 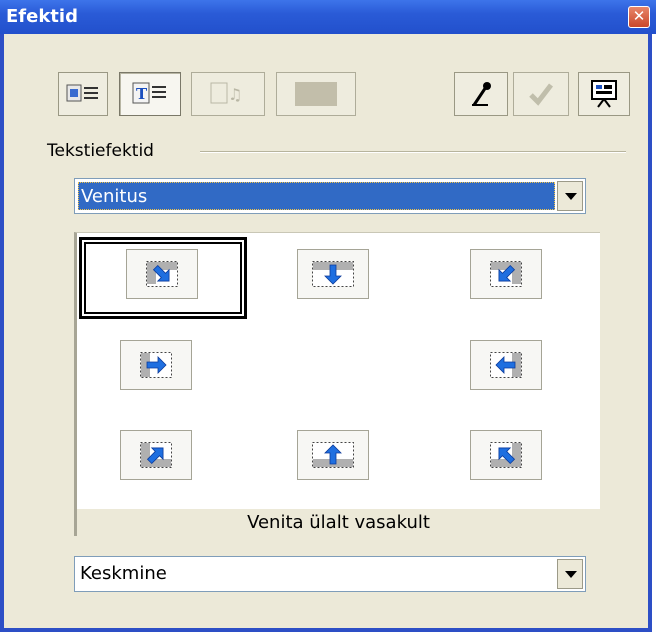 I want to click on text-effects-icon: T, so click(x=149, y=93).